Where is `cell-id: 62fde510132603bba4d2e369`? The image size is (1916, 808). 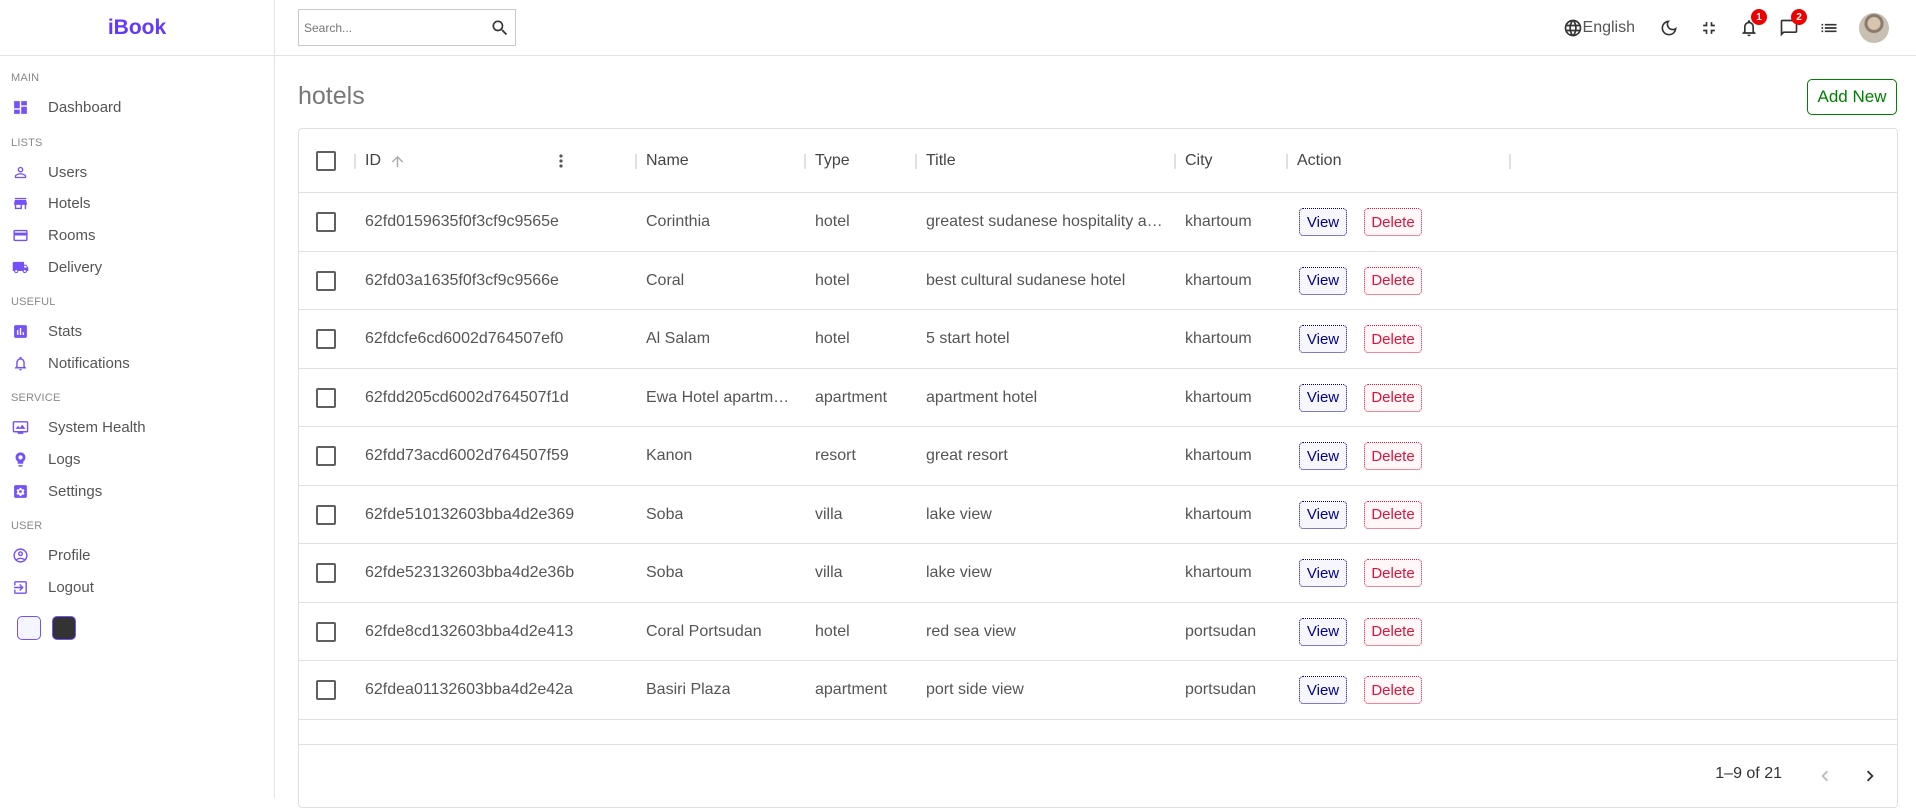
cell-id: 62fde510132603bba4d2e369 is located at coordinates (470, 514).